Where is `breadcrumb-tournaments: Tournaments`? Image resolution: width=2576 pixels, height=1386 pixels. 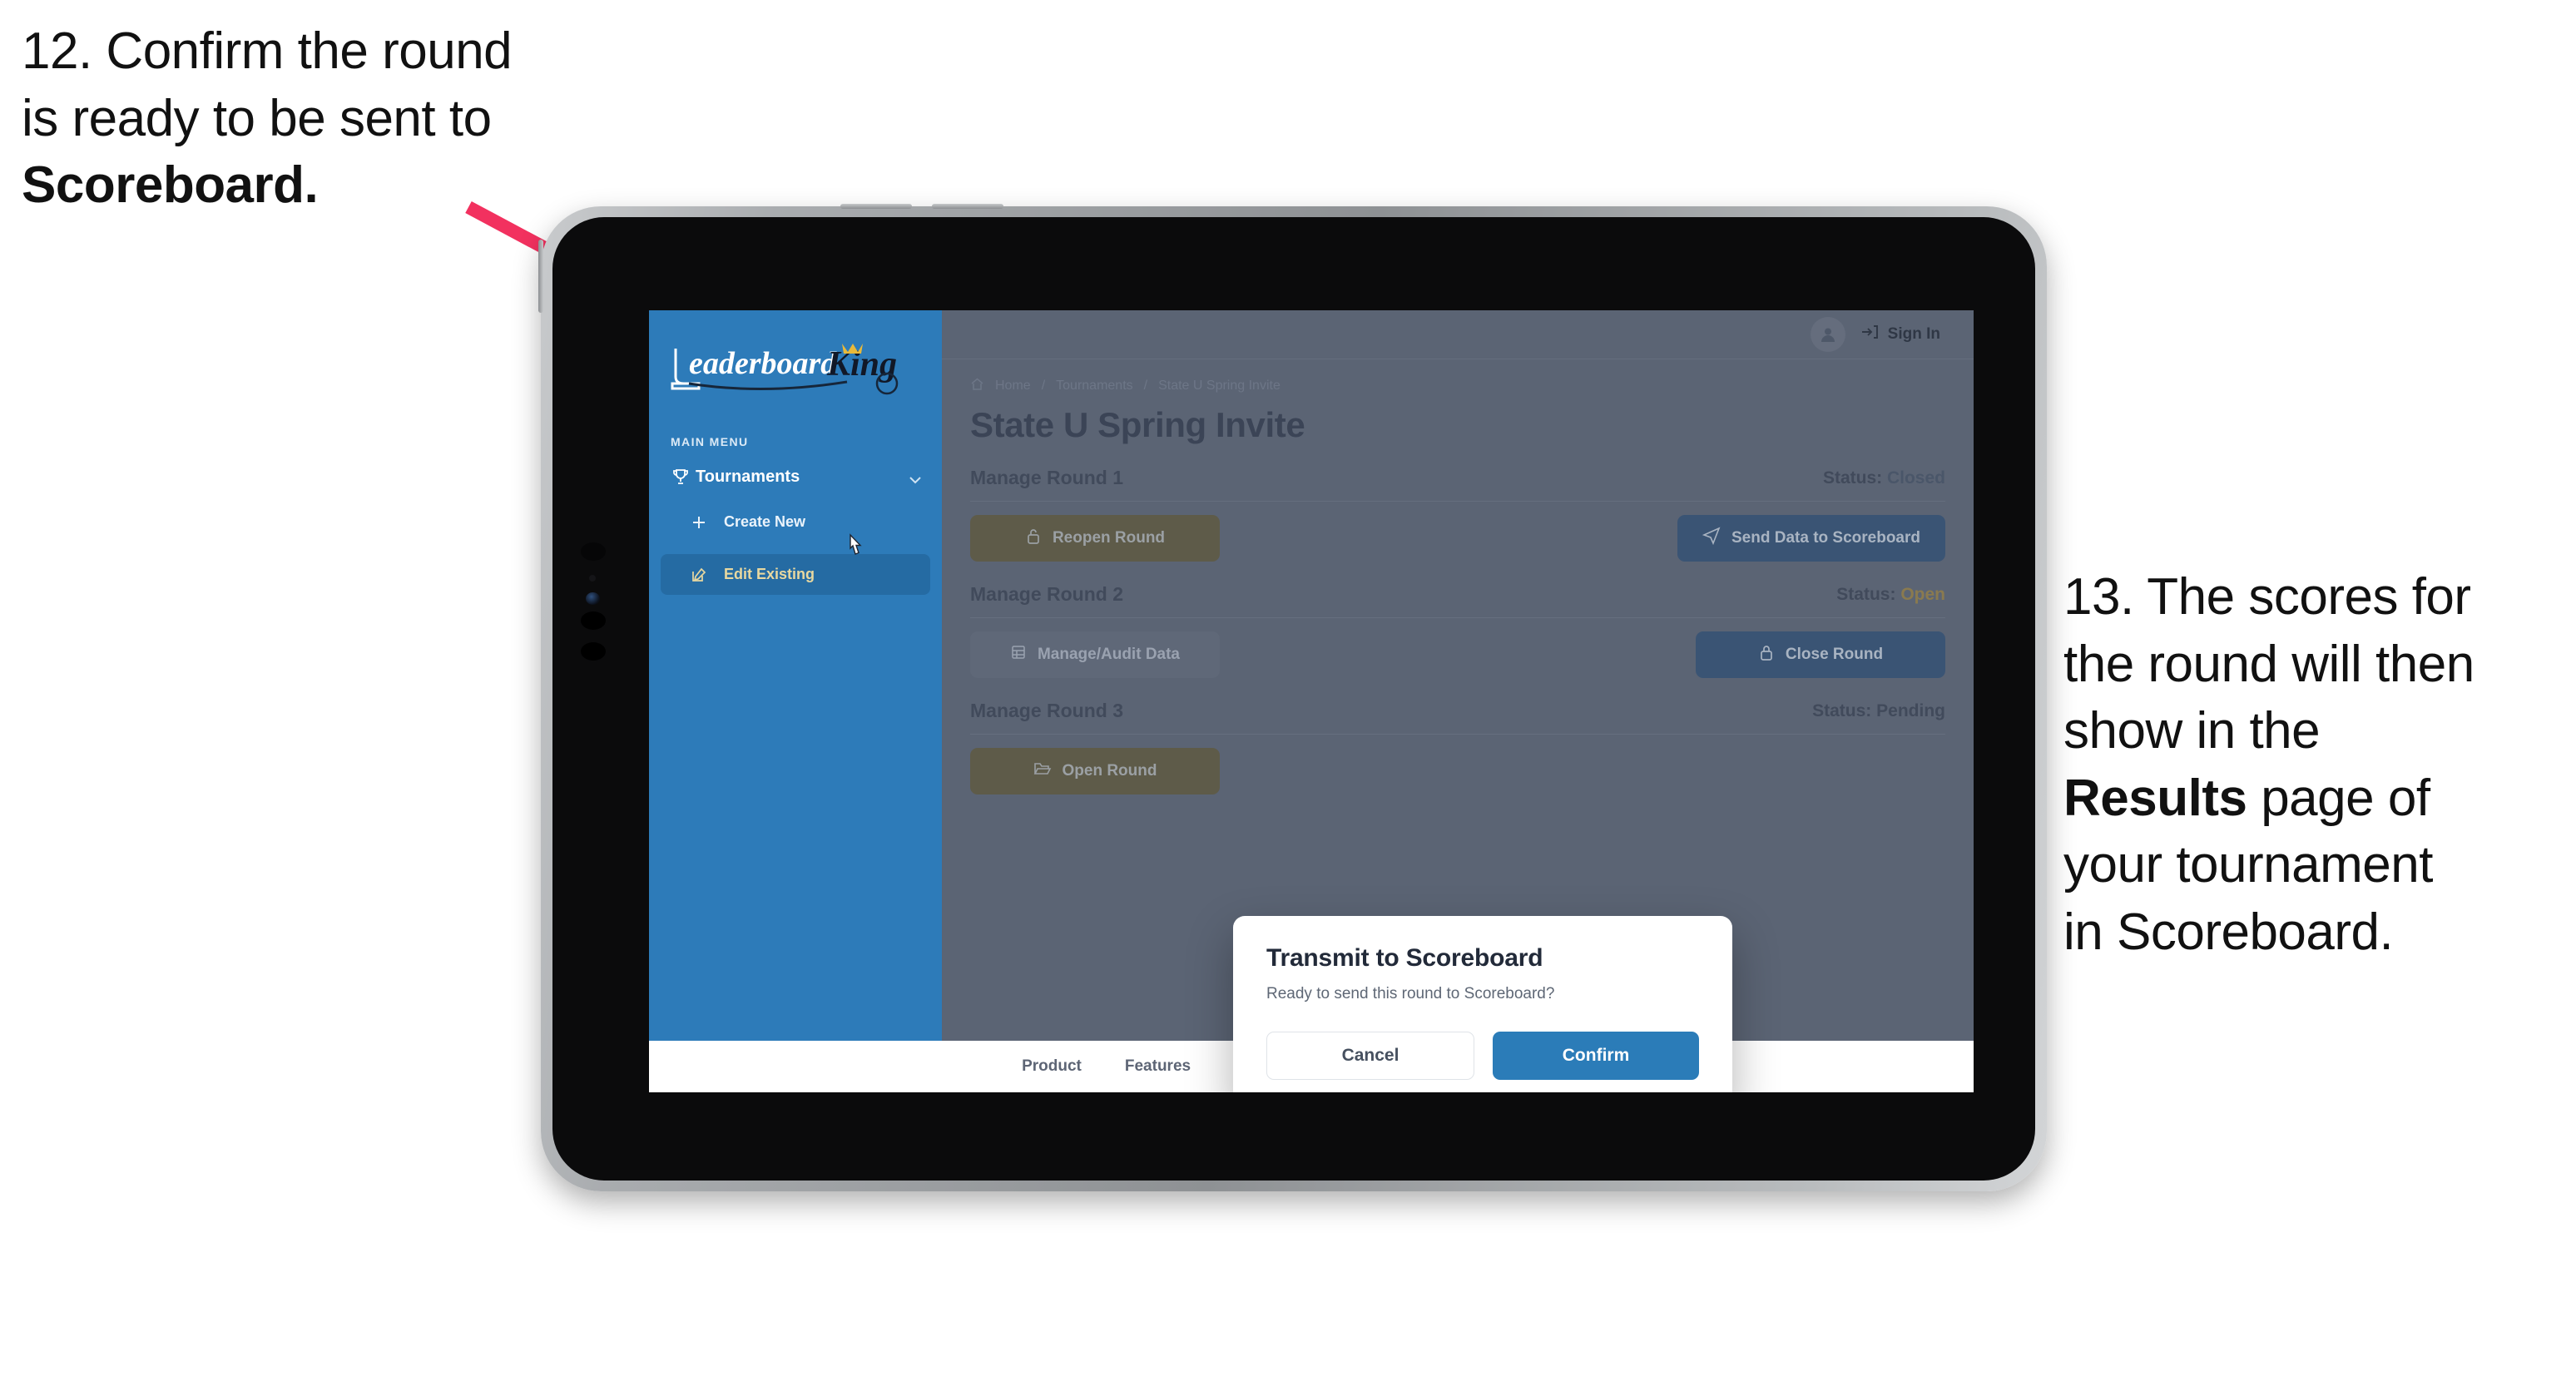
breadcrumb-tournaments: Tournaments is located at coordinates (1094, 386).